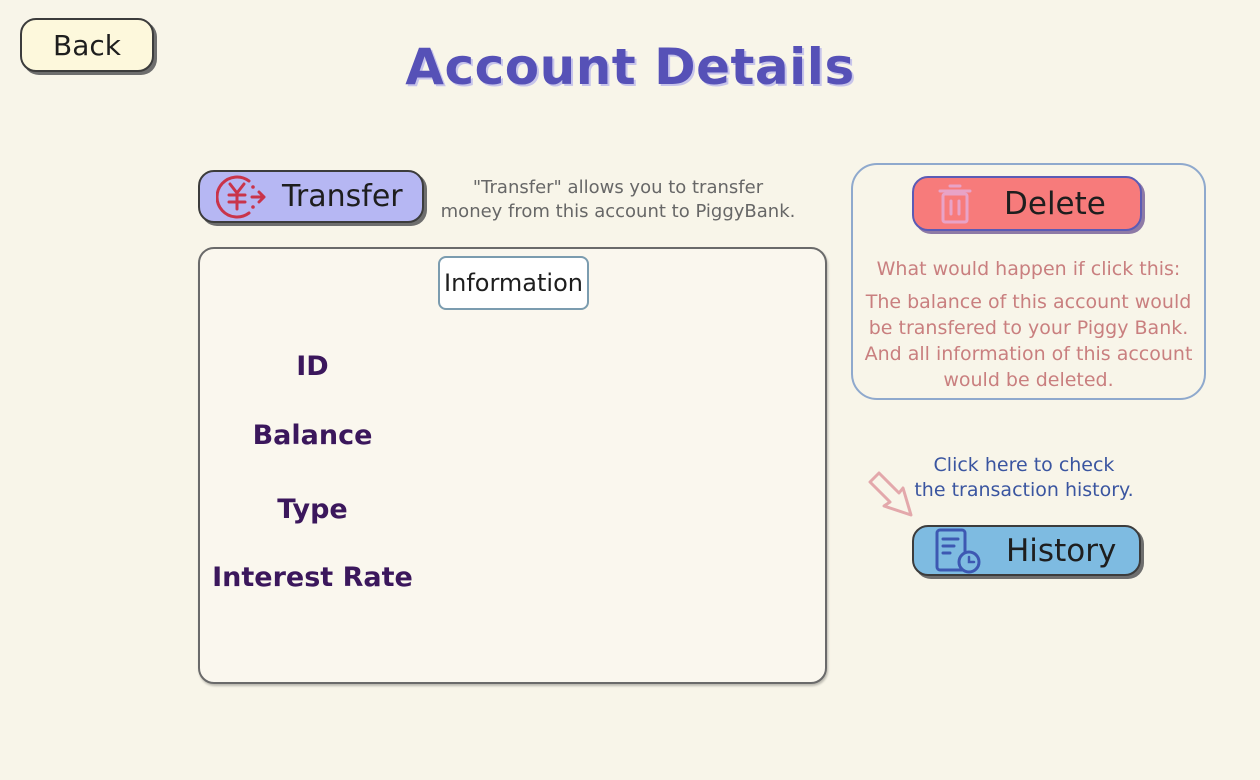 Image resolution: width=1260 pixels, height=780 pixels. What do you see at coordinates (342, 196) in the screenshot?
I see `transfer-button-label: Transfer` at bounding box center [342, 196].